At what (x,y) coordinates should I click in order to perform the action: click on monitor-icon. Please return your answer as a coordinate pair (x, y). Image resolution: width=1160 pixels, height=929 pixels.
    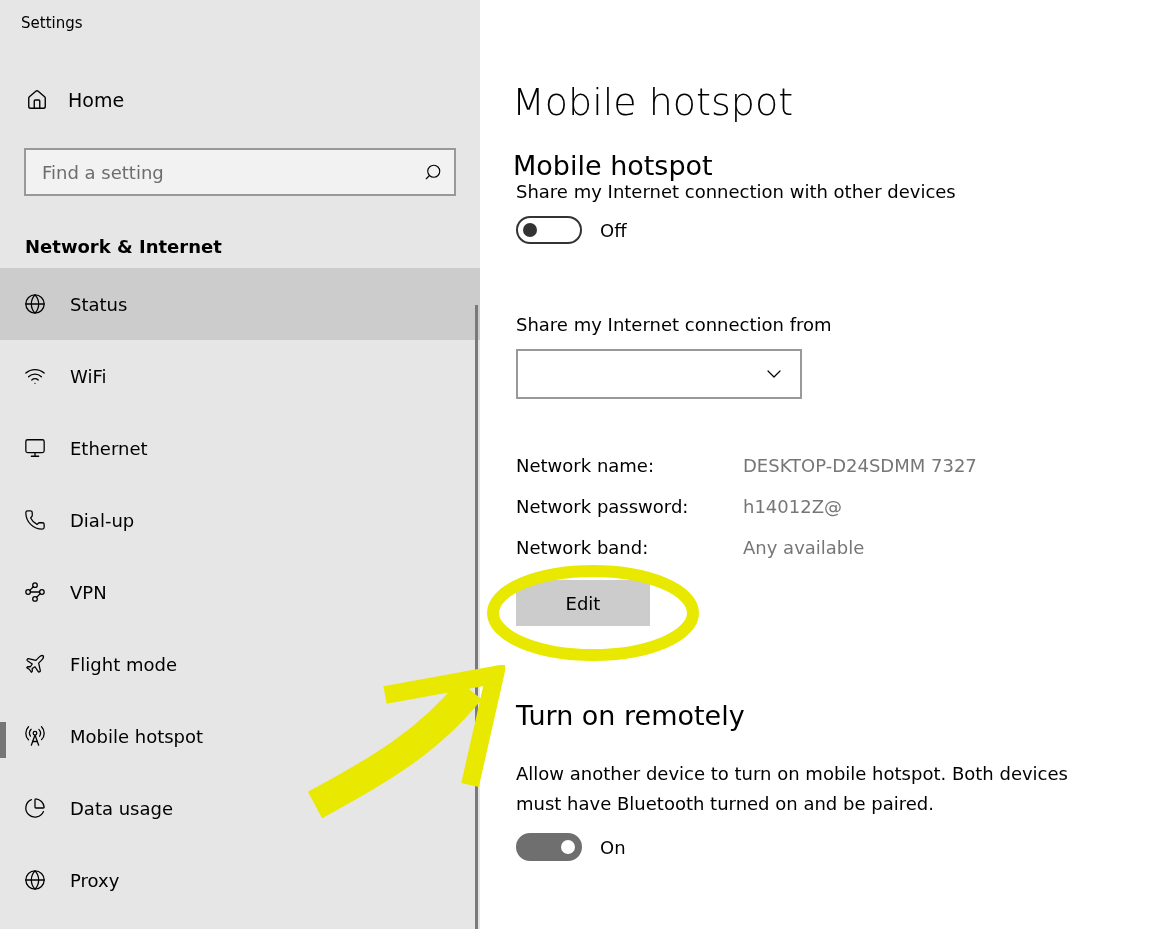
    Looking at the image, I should click on (35, 448).